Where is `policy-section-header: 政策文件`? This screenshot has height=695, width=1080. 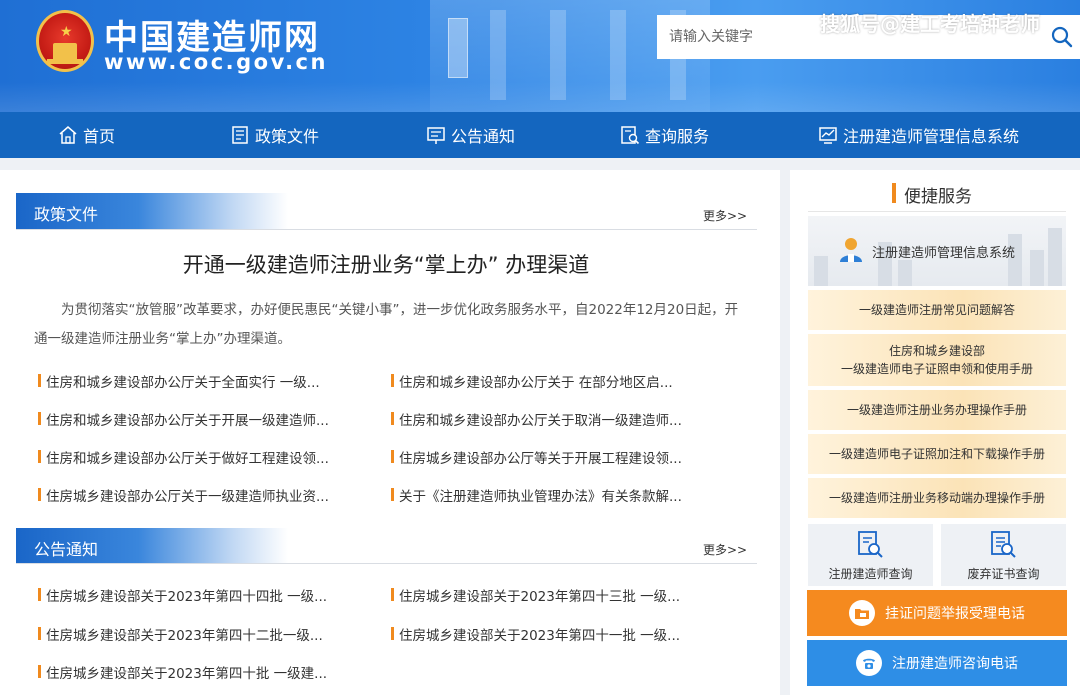
policy-section-header: 政策文件 is located at coordinates (152, 211).